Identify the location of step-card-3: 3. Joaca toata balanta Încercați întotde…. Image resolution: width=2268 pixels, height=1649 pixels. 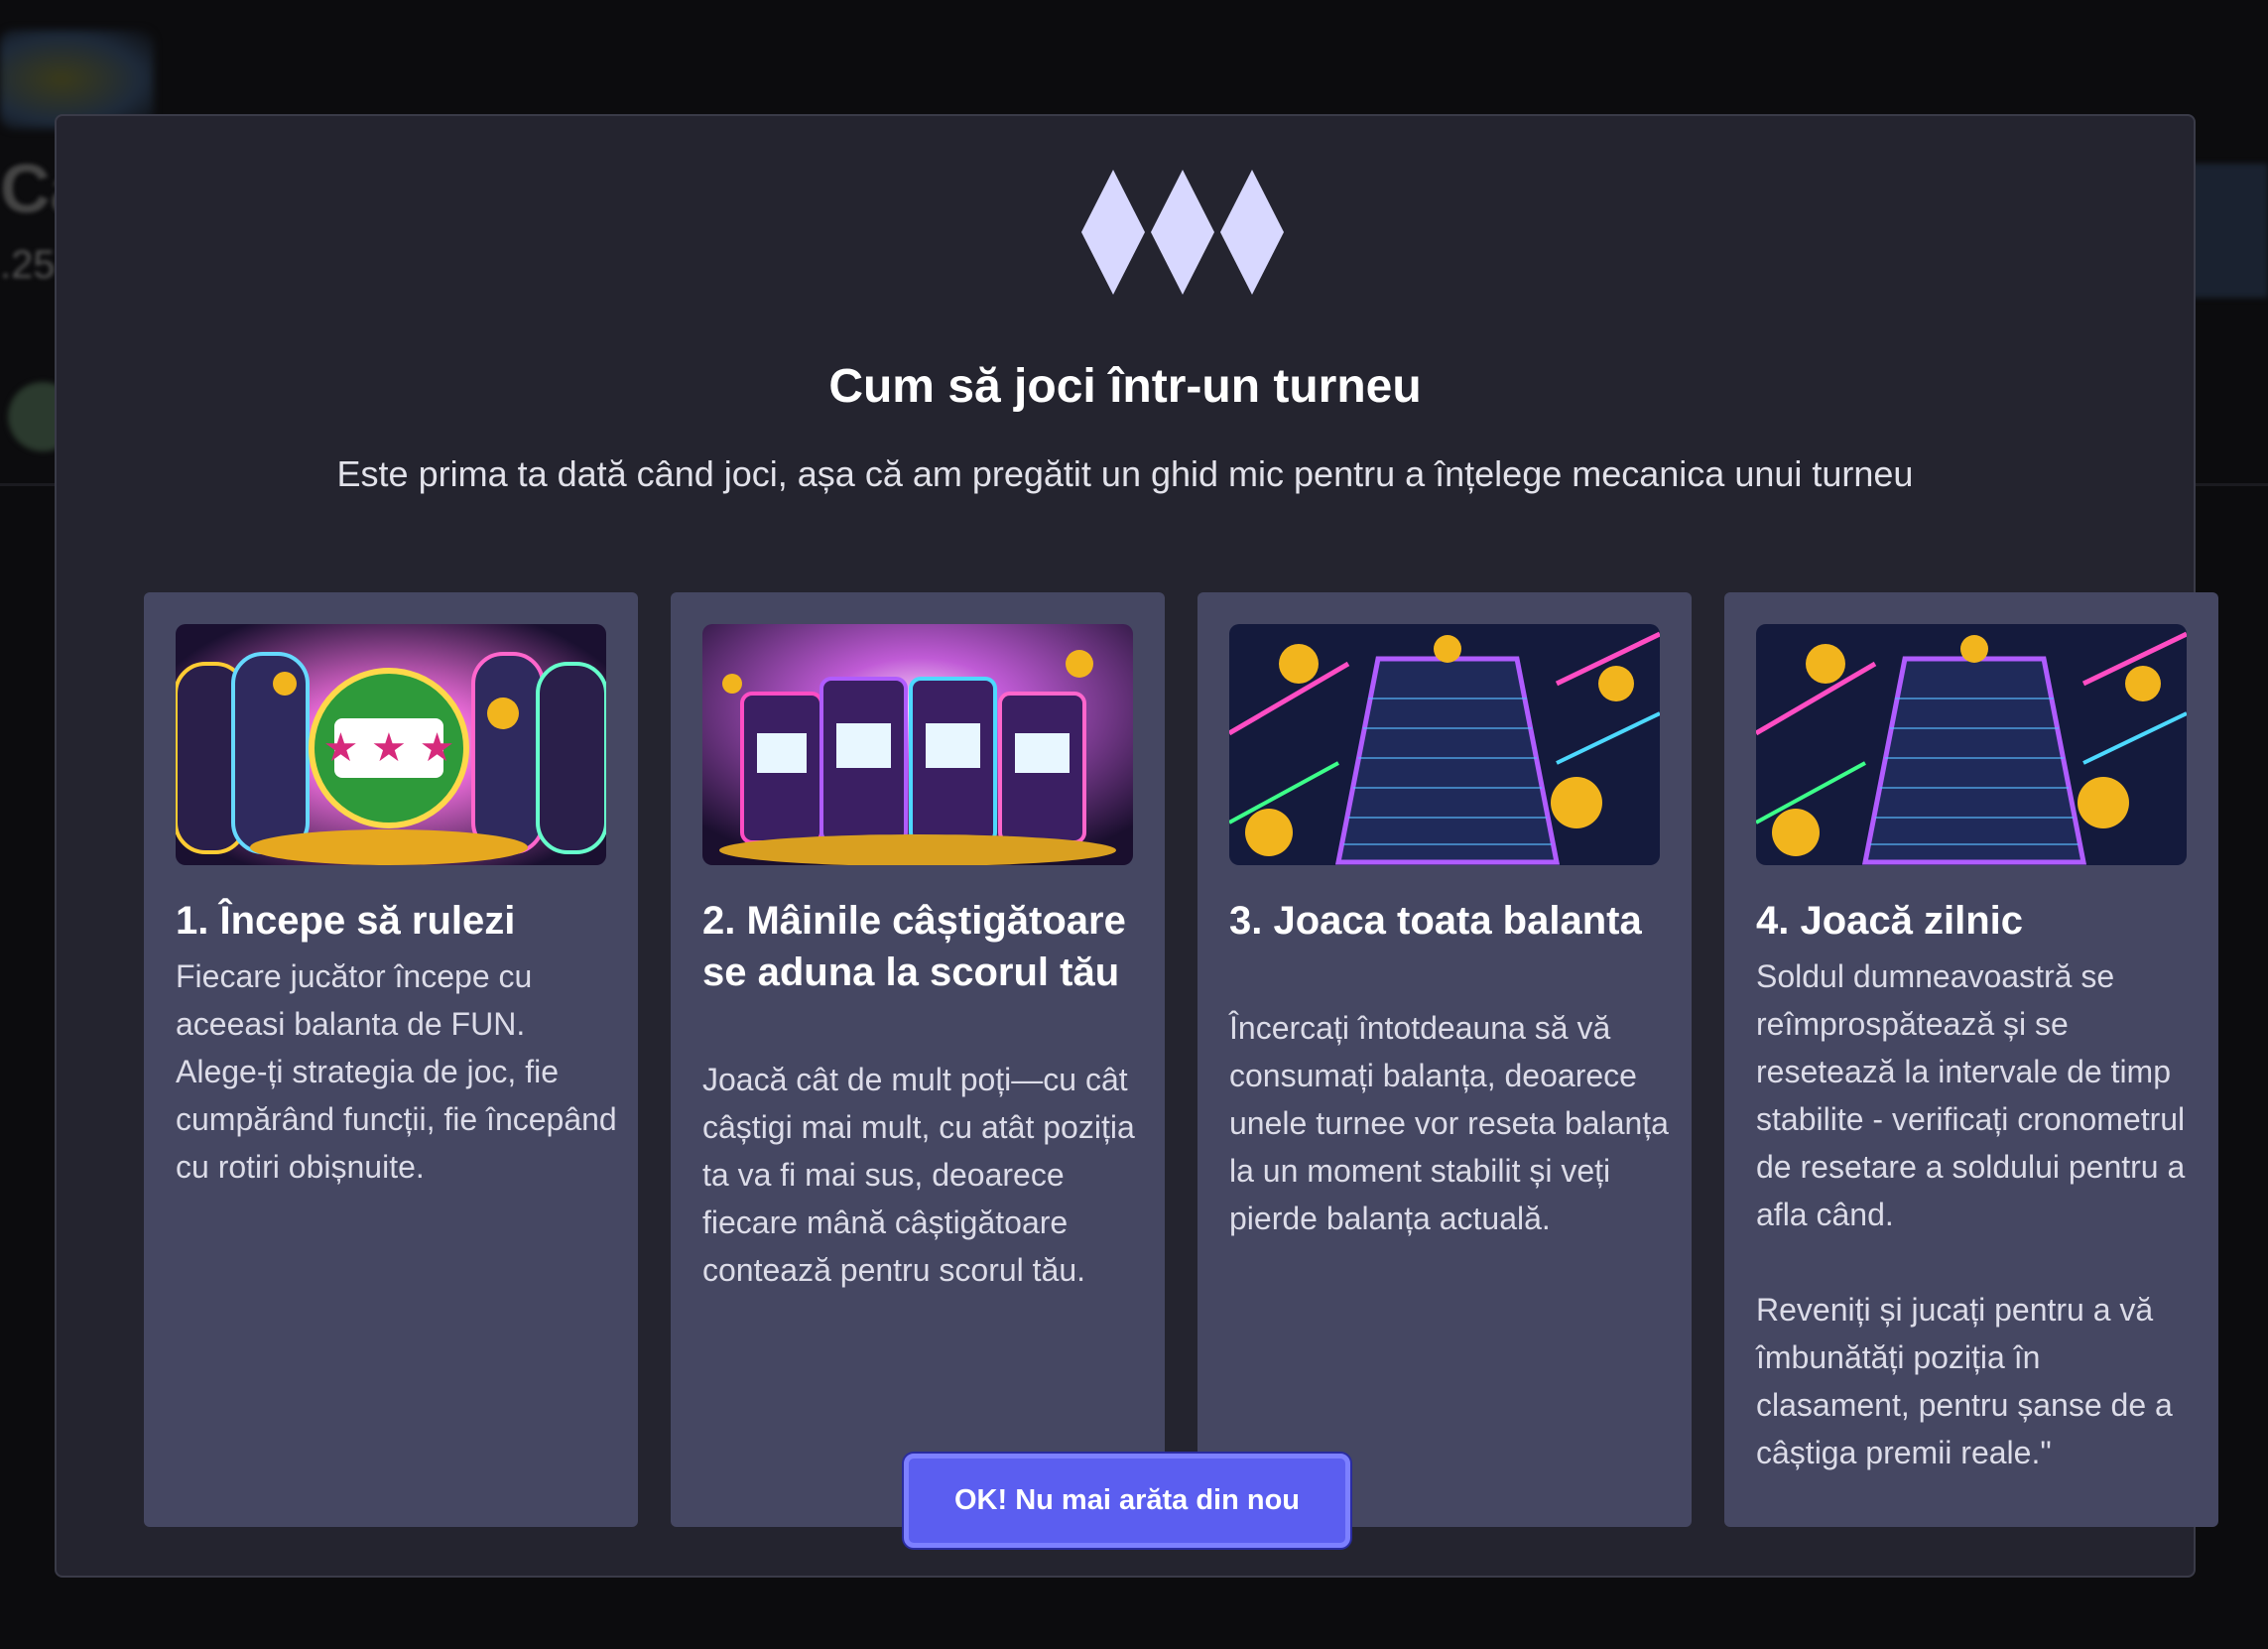
(1444, 1059).